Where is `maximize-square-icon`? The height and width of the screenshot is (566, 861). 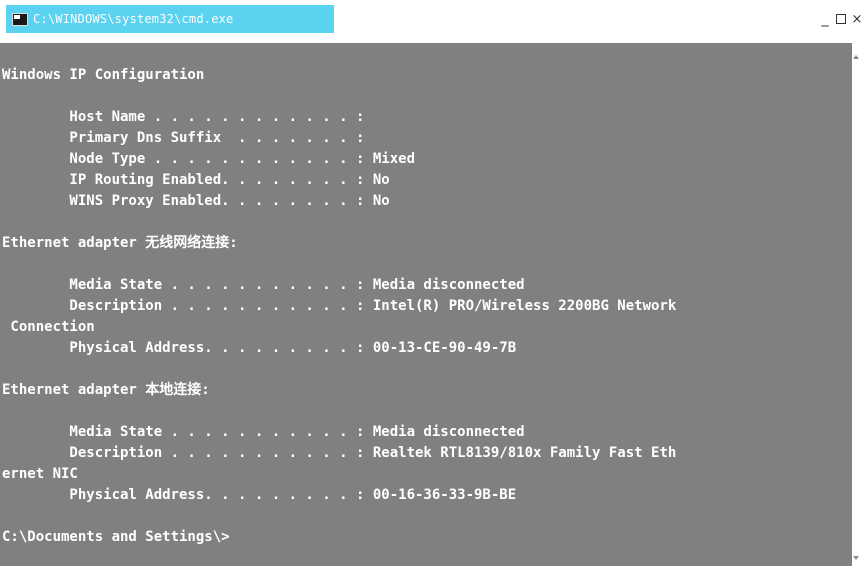
maximize-square-icon is located at coordinates (841, 19).